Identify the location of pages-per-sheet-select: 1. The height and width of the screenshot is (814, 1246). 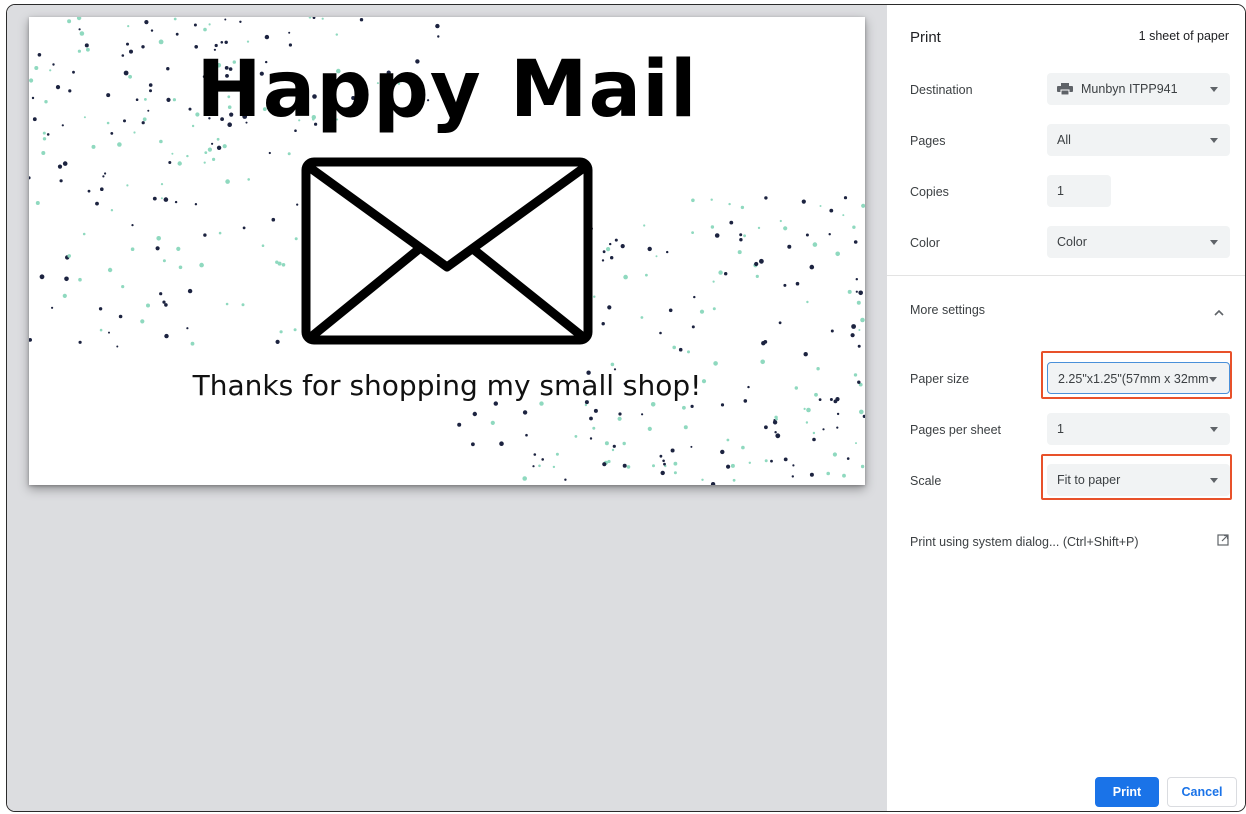
(1138, 429).